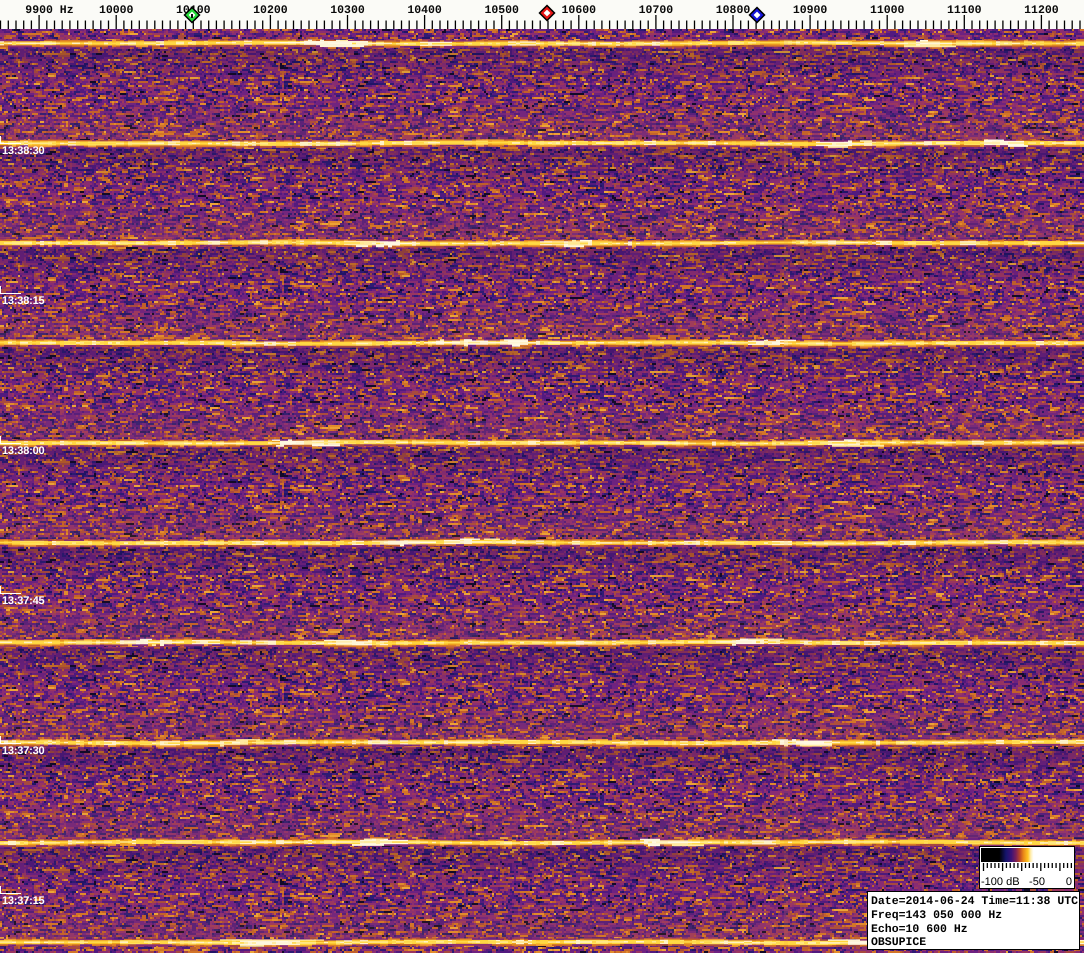  Describe the element at coordinates (501, 10) in the screenshot. I see `svg-text: 10500` at that location.